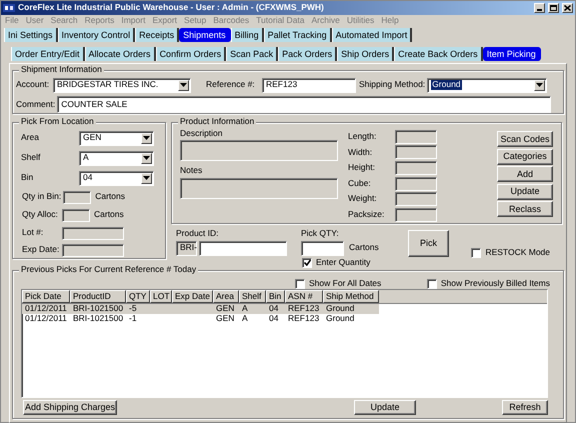 Image resolution: width=576 pixels, height=423 pixels. Describe the element at coordinates (351, 296) in the screenshot. I see `column-header: Ship Method` at that location.